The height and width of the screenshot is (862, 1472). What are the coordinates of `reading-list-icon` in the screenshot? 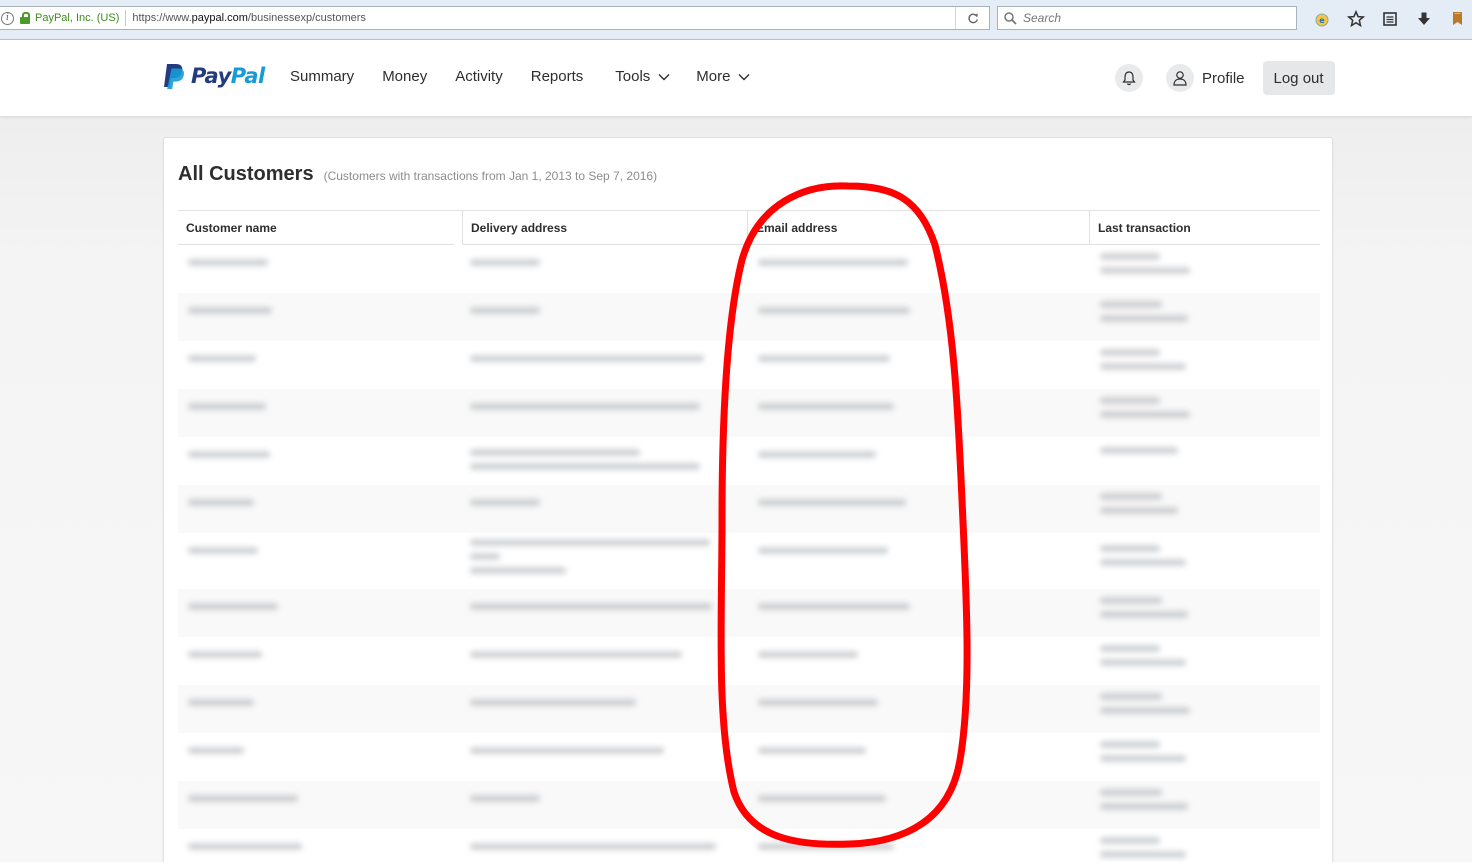 It's located at (1390, 19).